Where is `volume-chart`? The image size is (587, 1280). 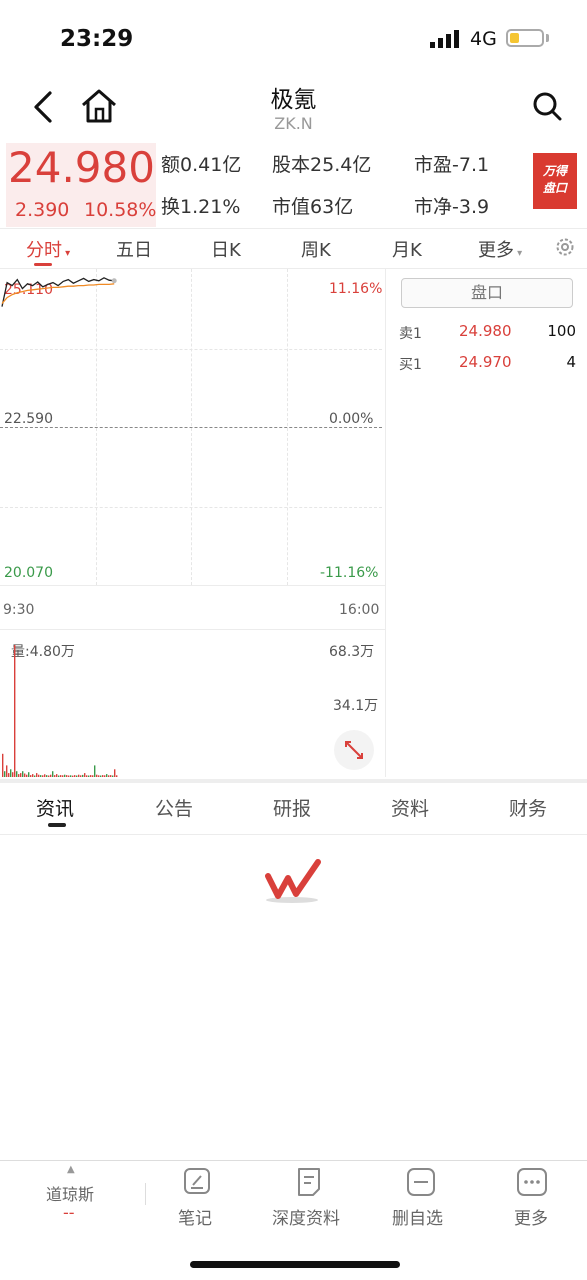 volume-chart is located at coordinates (60, 711).